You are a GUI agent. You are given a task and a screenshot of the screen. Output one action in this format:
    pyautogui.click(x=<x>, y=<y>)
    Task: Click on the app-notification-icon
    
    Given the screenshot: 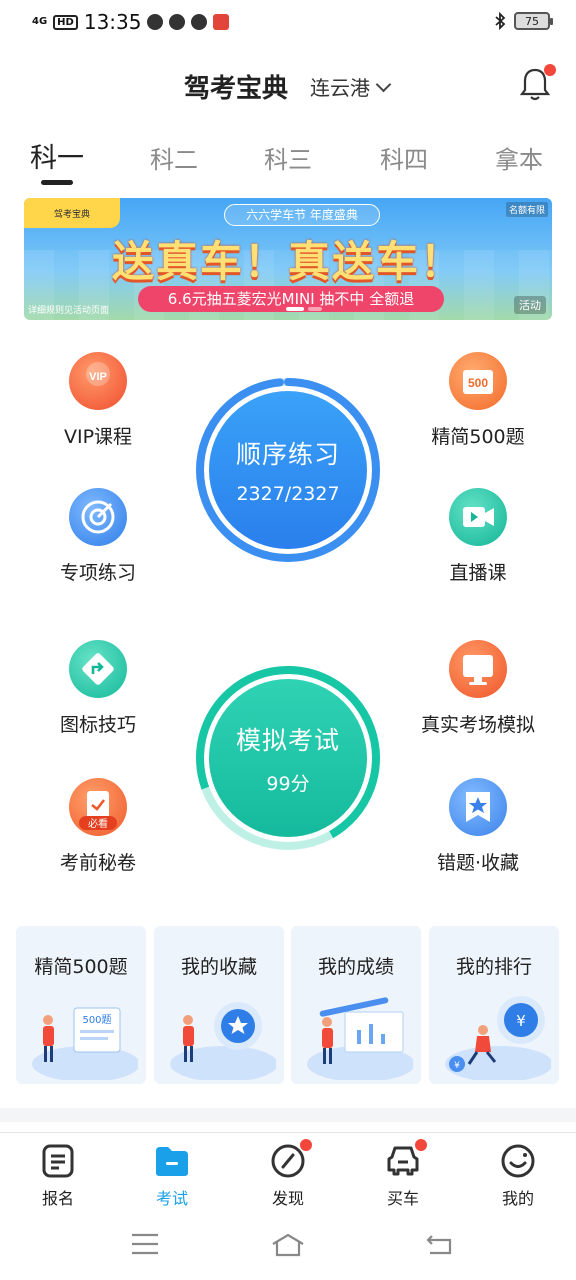 What is the action you would take?
    pyautogui.click(x=221, y=22)
    